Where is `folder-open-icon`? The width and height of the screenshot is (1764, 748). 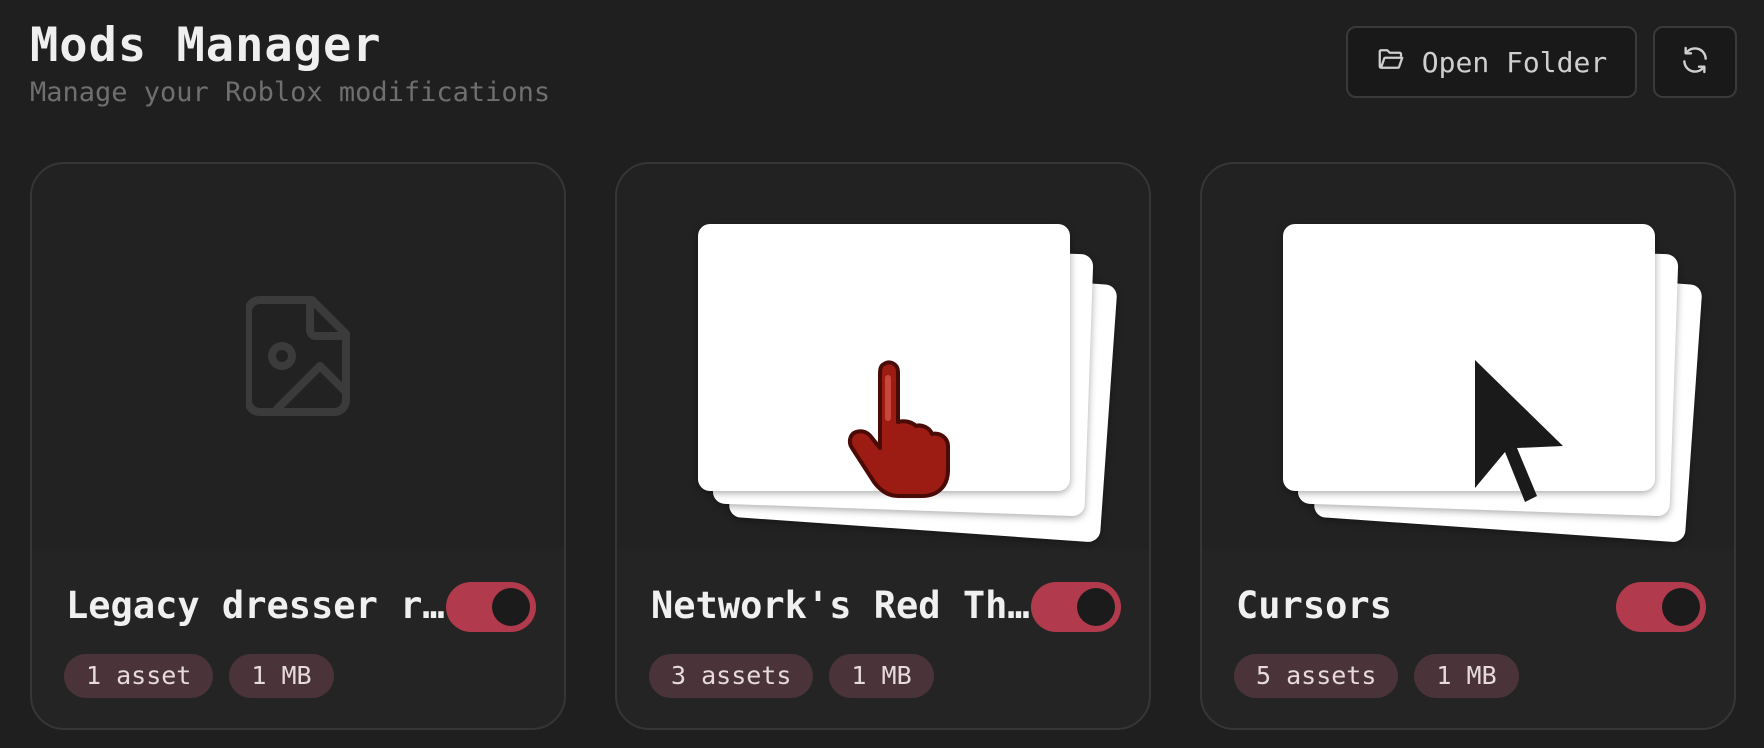
folder-open-icon is located at coordinates (1391, 62).